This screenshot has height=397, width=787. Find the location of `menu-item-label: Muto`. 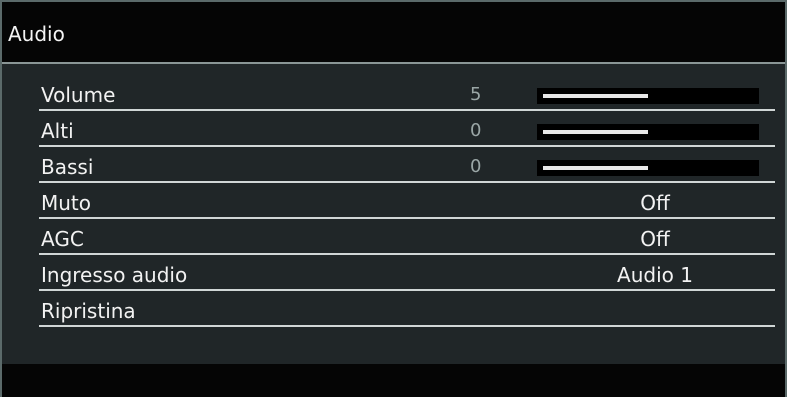

menu-item-label: Muto is located at coordinates (66, 203).